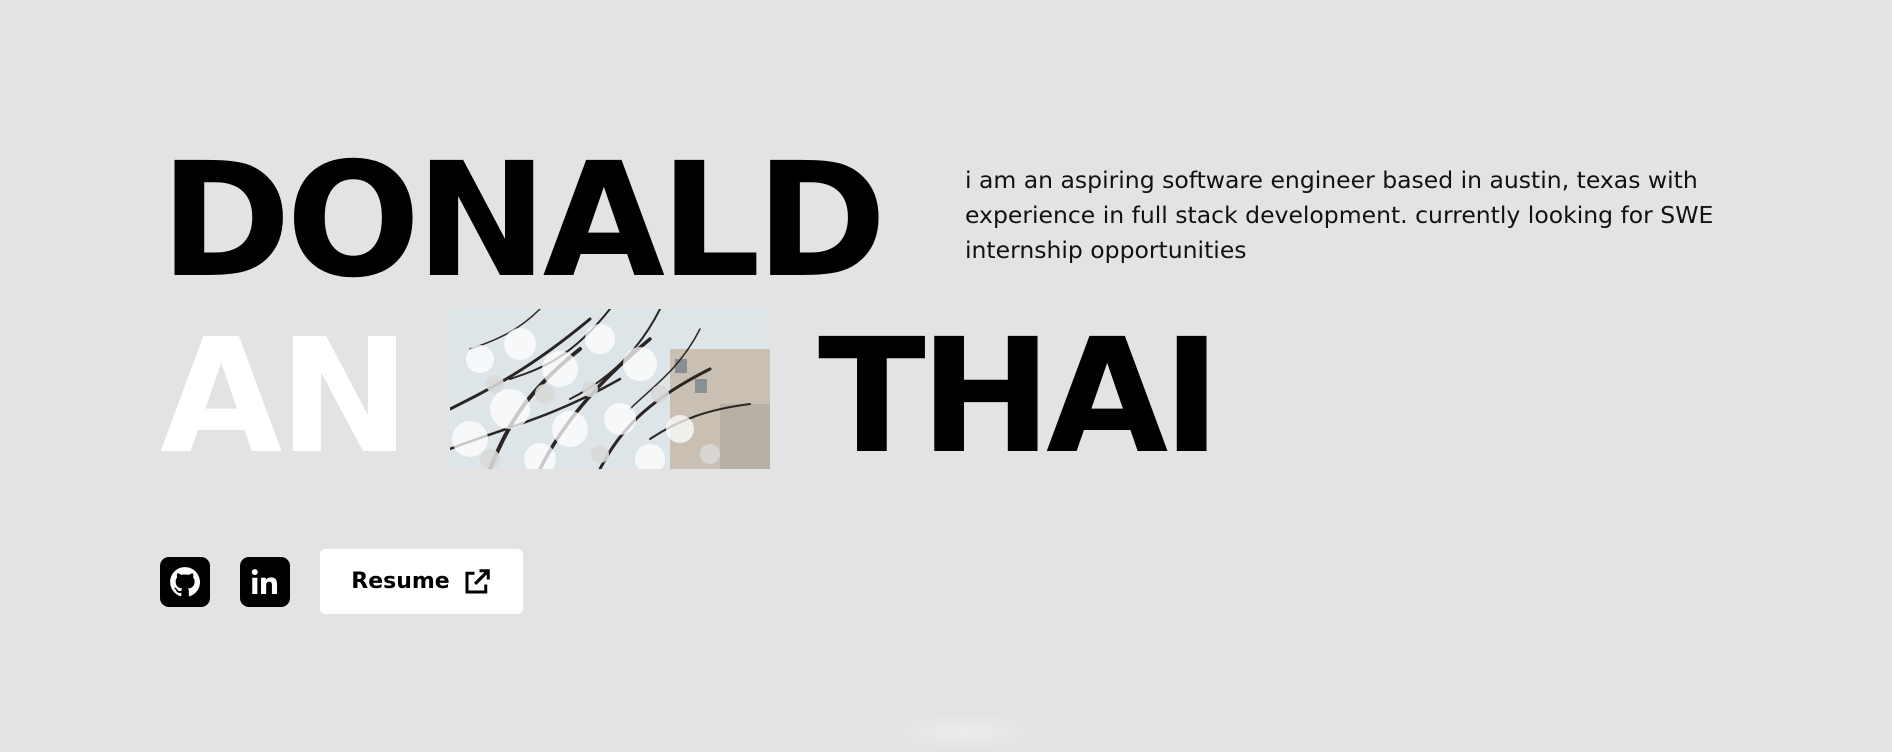 The width and height of the screenshot is (1892, 752). I want to click on resume-button: Resume, so click(421, 581).